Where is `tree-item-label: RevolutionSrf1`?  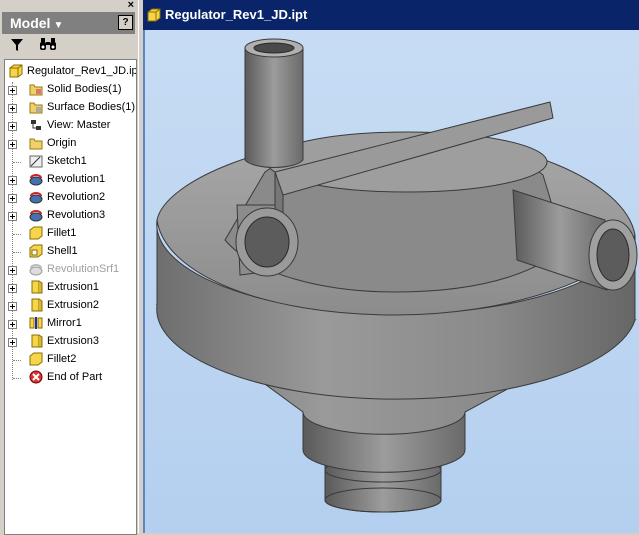 tree-item-label: RevolutionSrf1 is located at coordinates (83, 269).